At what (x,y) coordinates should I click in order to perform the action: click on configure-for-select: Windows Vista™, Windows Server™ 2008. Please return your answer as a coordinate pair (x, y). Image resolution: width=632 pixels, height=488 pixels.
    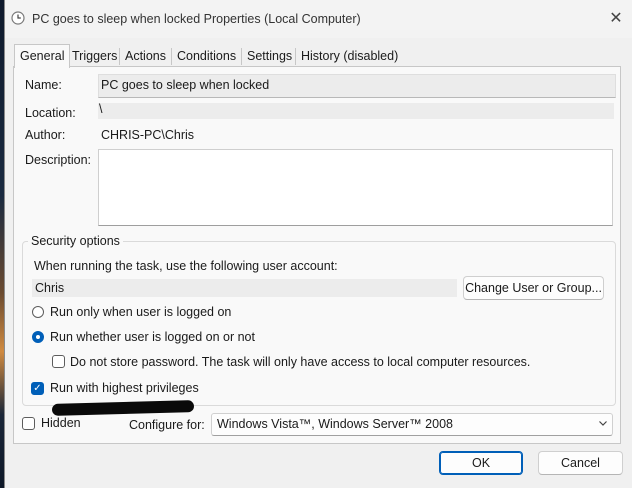
    Looking at the image, I should click on (412, 424).